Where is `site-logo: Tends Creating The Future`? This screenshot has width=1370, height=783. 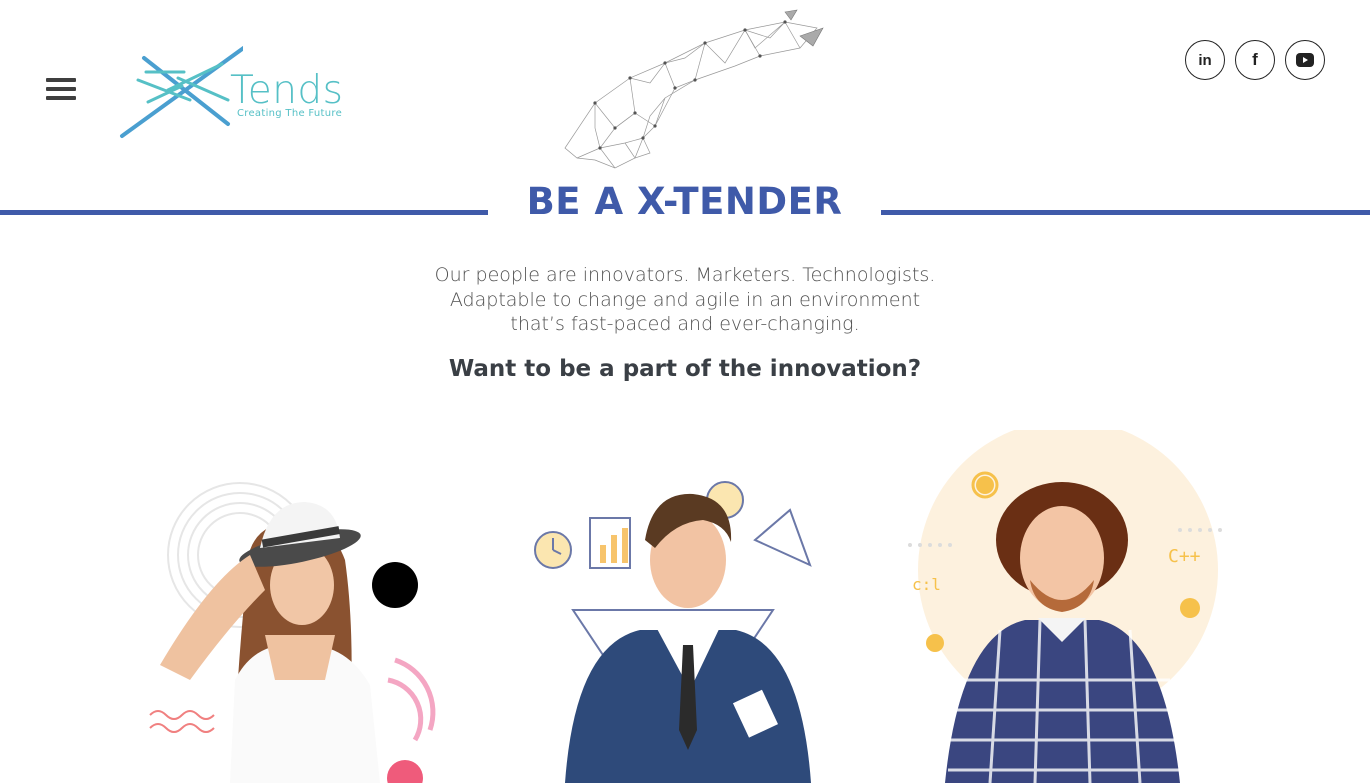 site-logo: Tends Creating The Future is located at coordinates (238, 91).